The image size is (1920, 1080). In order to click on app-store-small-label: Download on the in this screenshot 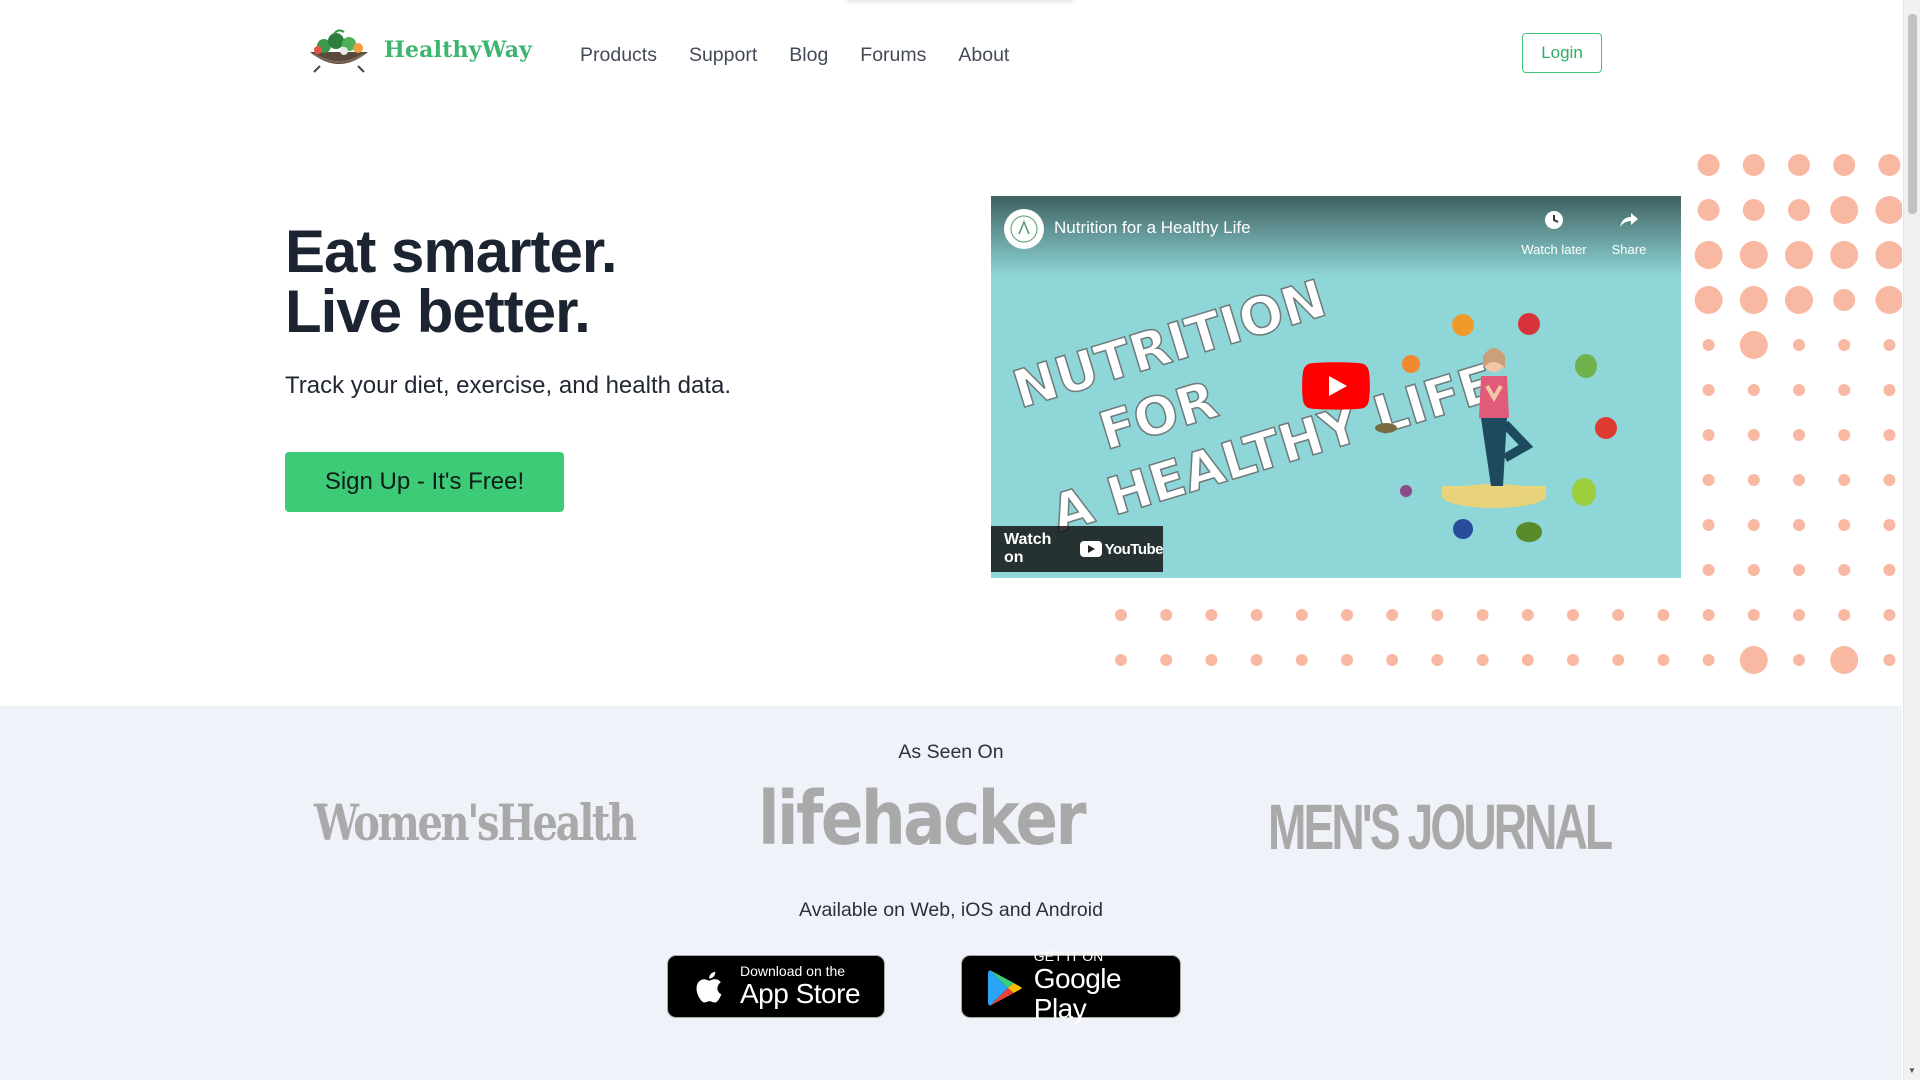, I will do `click(793, 971)`.